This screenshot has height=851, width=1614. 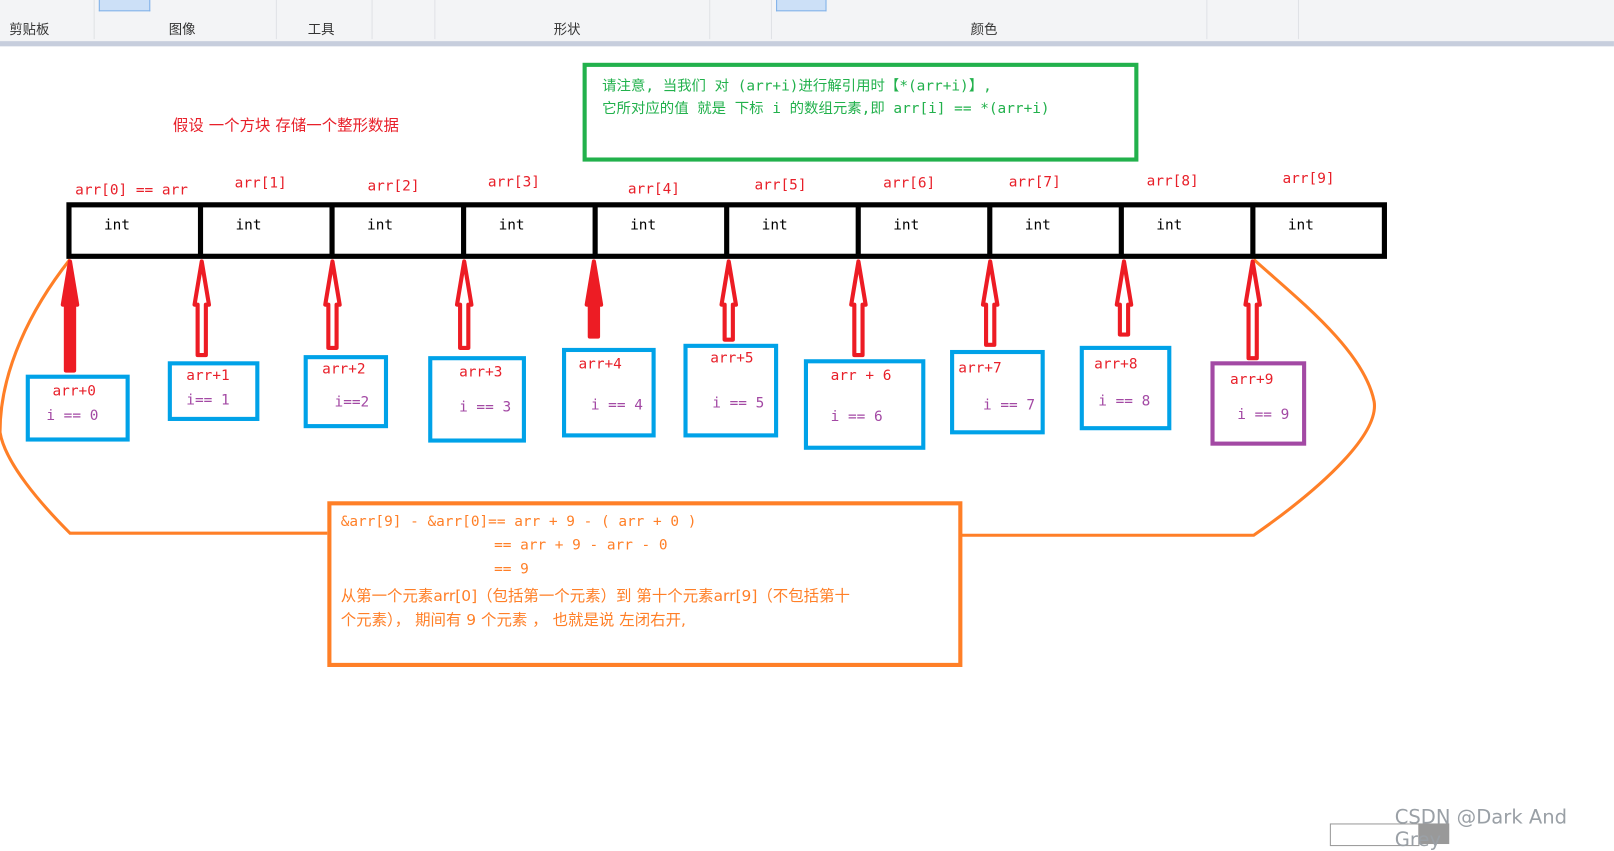 What do you see at coordinates (1116, 364) in the screenshot?
I see `pointer-expr: arr+8` at bounding box center [1116, 364].